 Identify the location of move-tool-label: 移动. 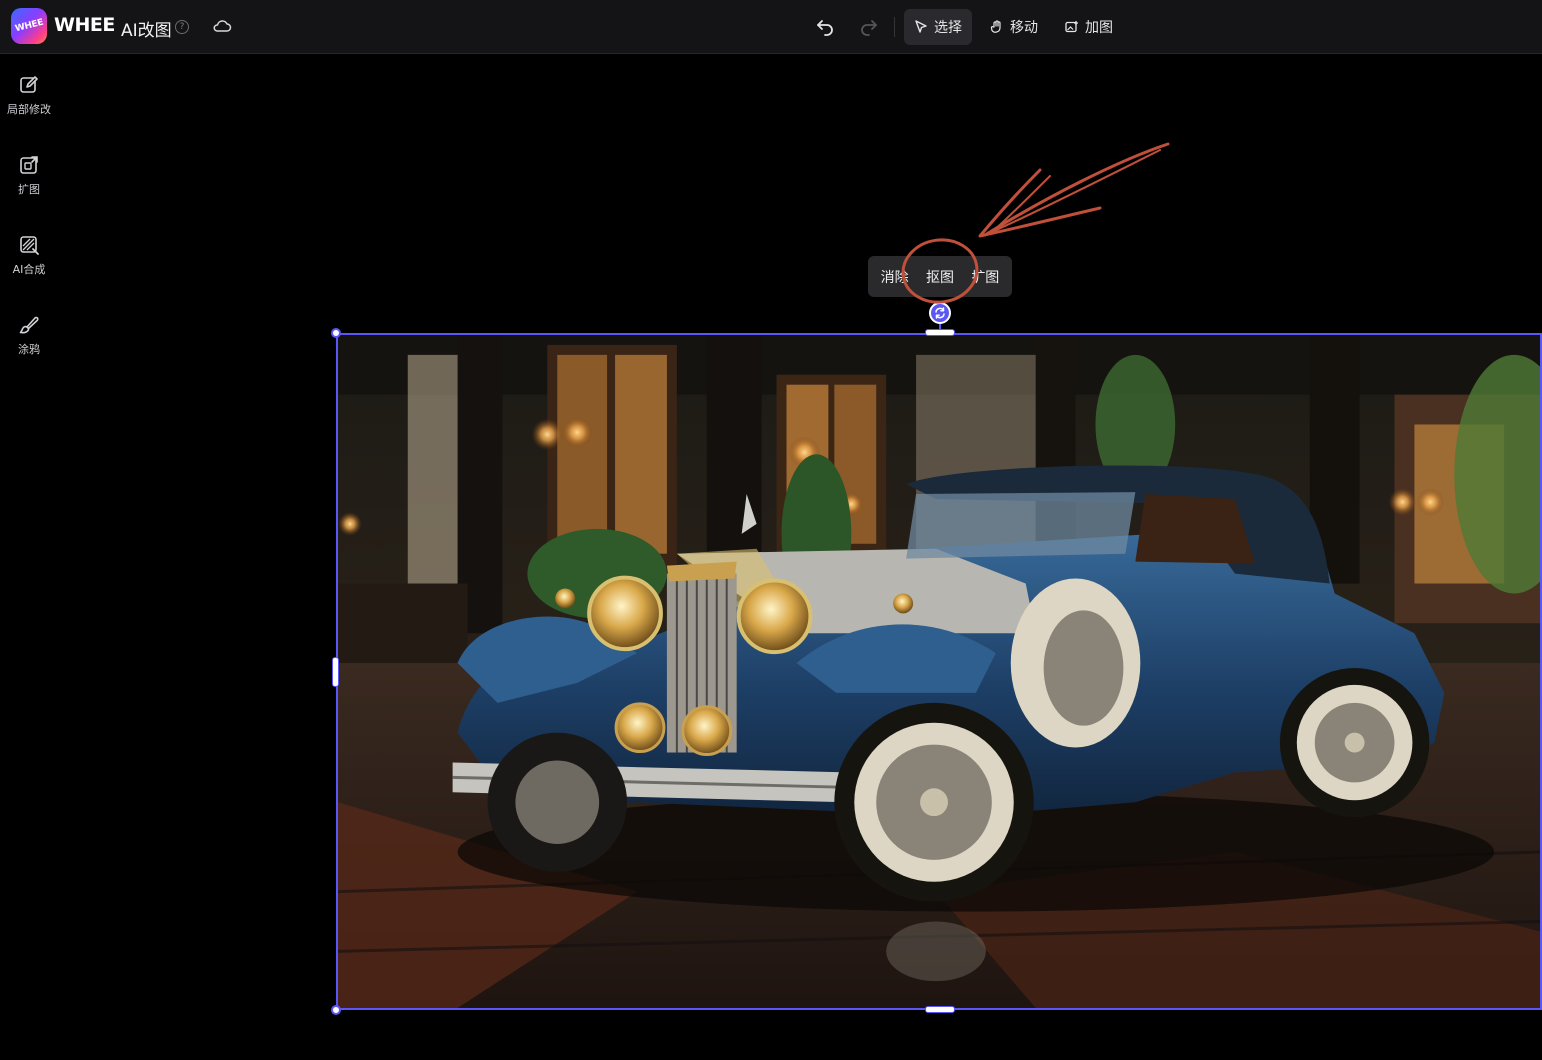
(1024, 28).